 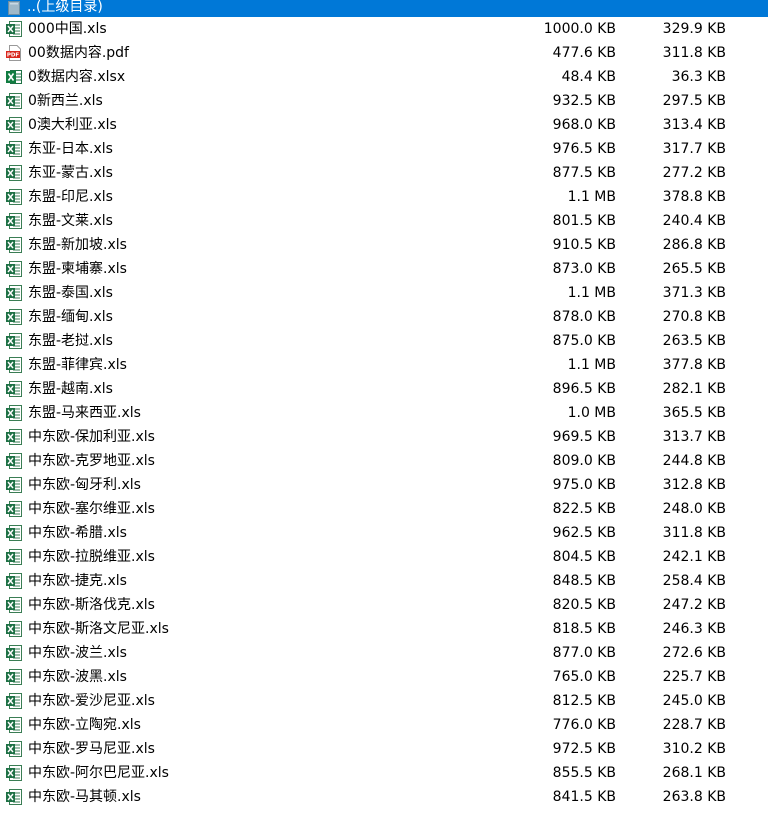 What do you see at coordinates (384, 389) in the screenshot?
I see `file-row: 东盟-越南.xls 896.5 KB 282.1 KB` at bounding box center [384, 389].